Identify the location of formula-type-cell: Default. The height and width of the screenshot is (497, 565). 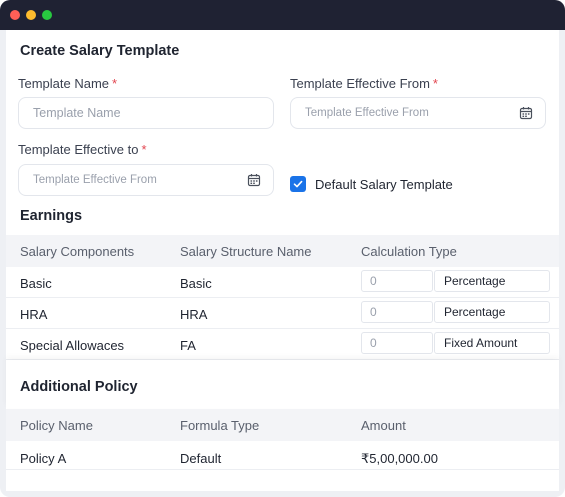
(201, 458).